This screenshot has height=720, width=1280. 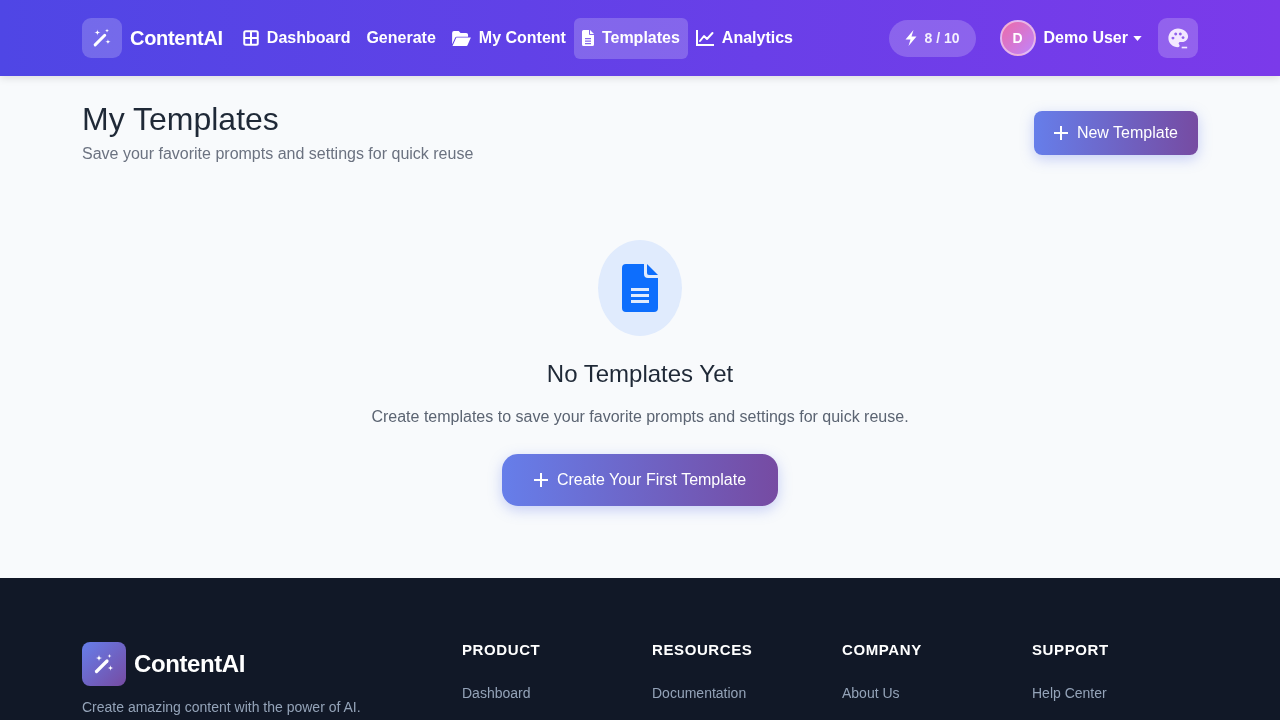 I want to click on footer-link: Help Center, so click(x=1069, y=693).